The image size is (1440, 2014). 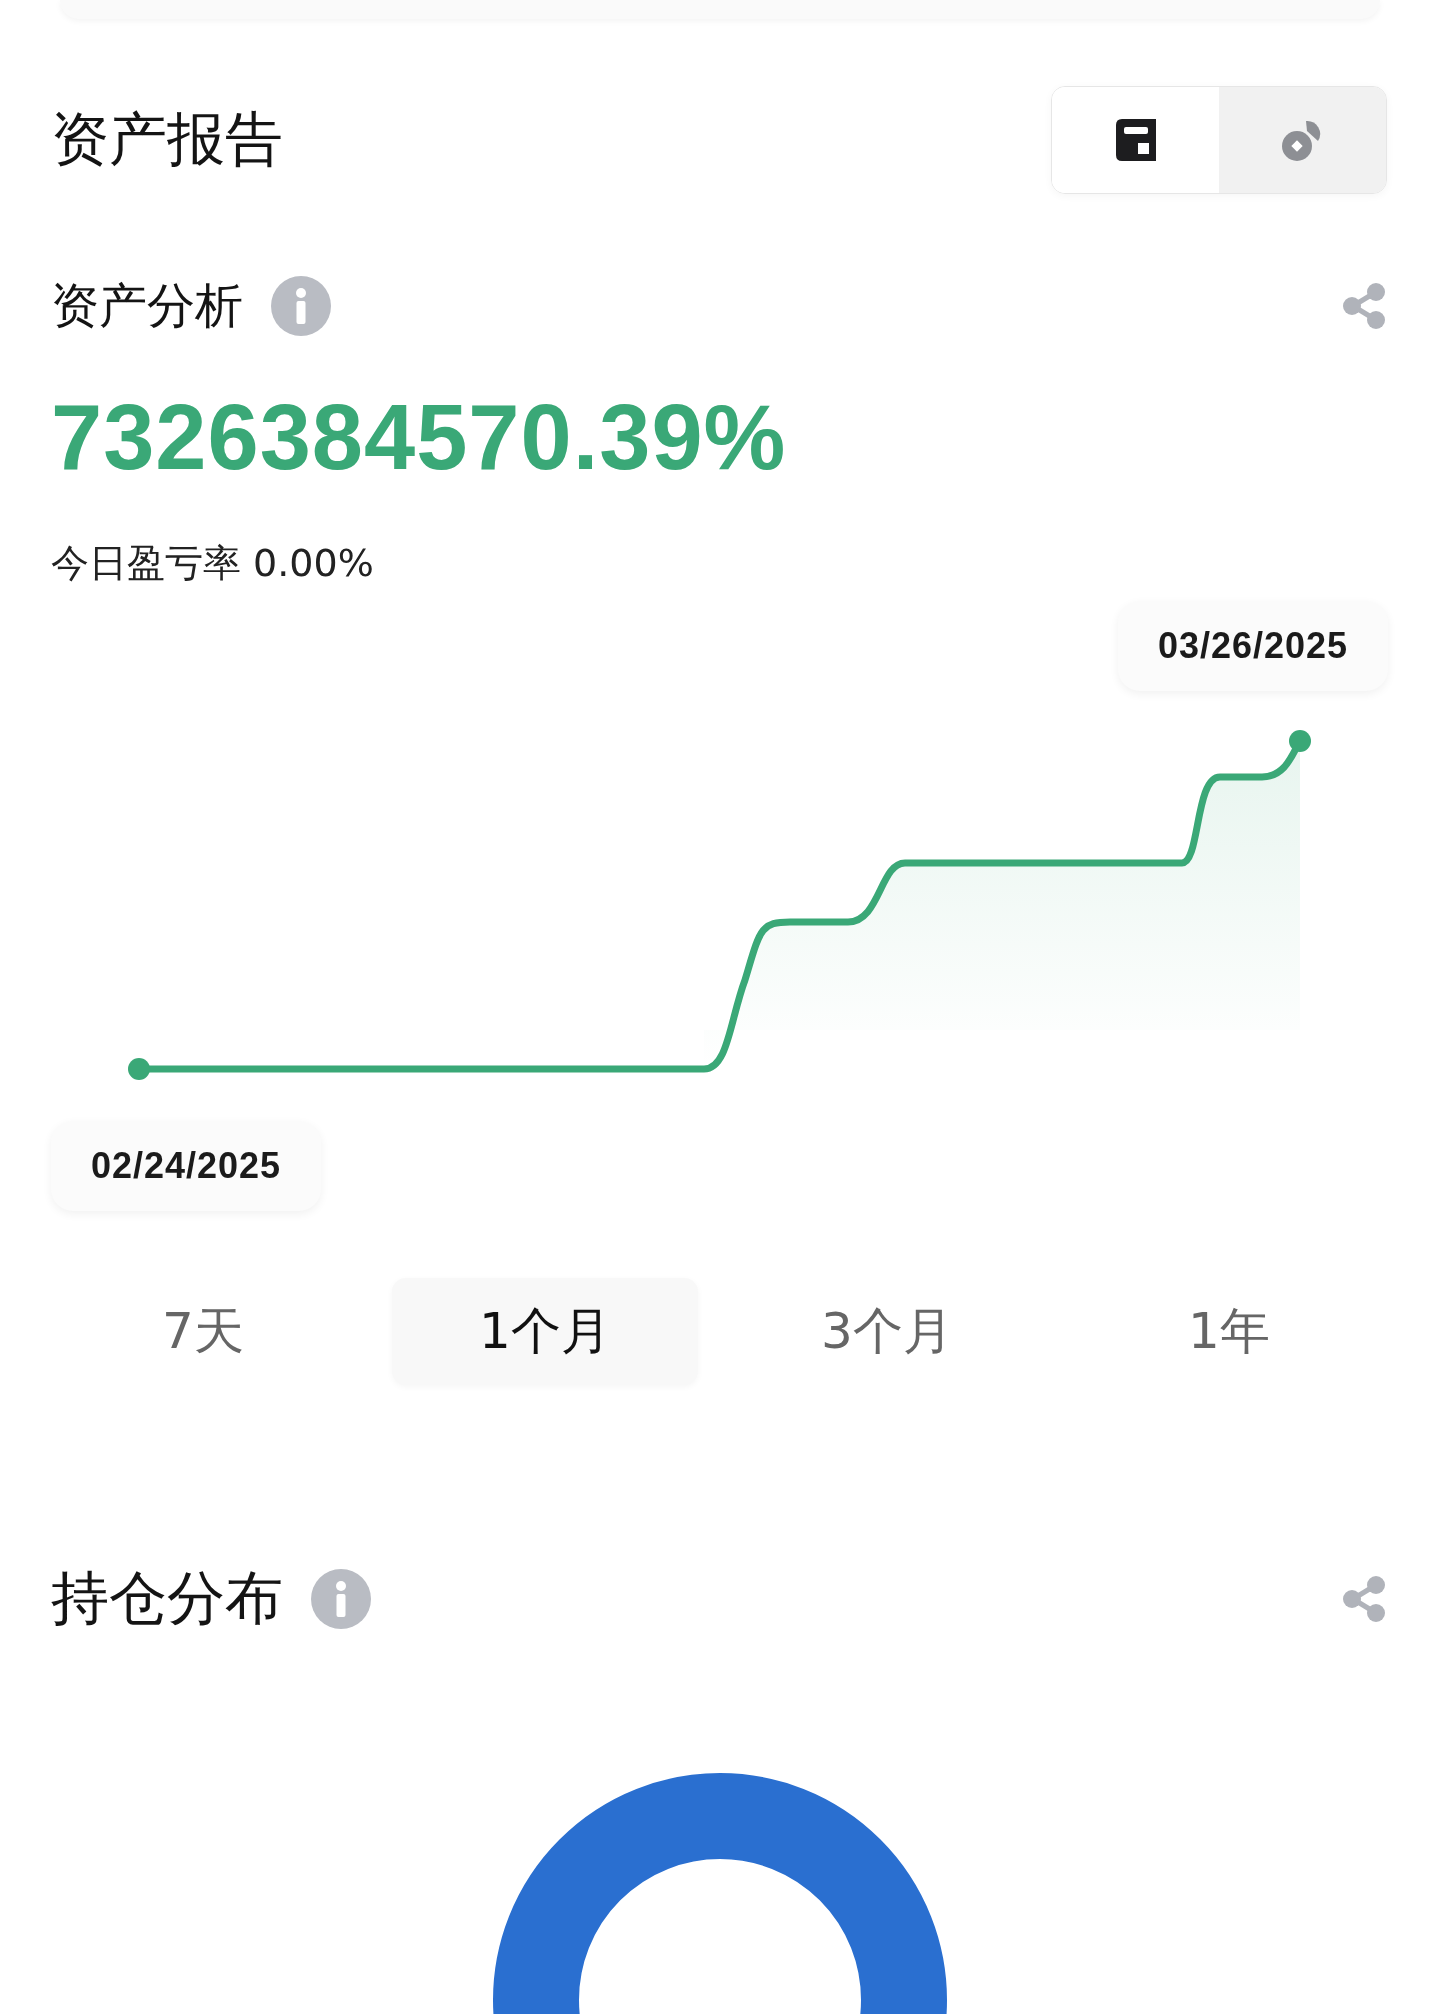 What do you see at coordinates (213, 563) in the screenshot?
I see `daily-profit-rate: 今日盈亏率 0.00%` at bounding box center [213, 563].